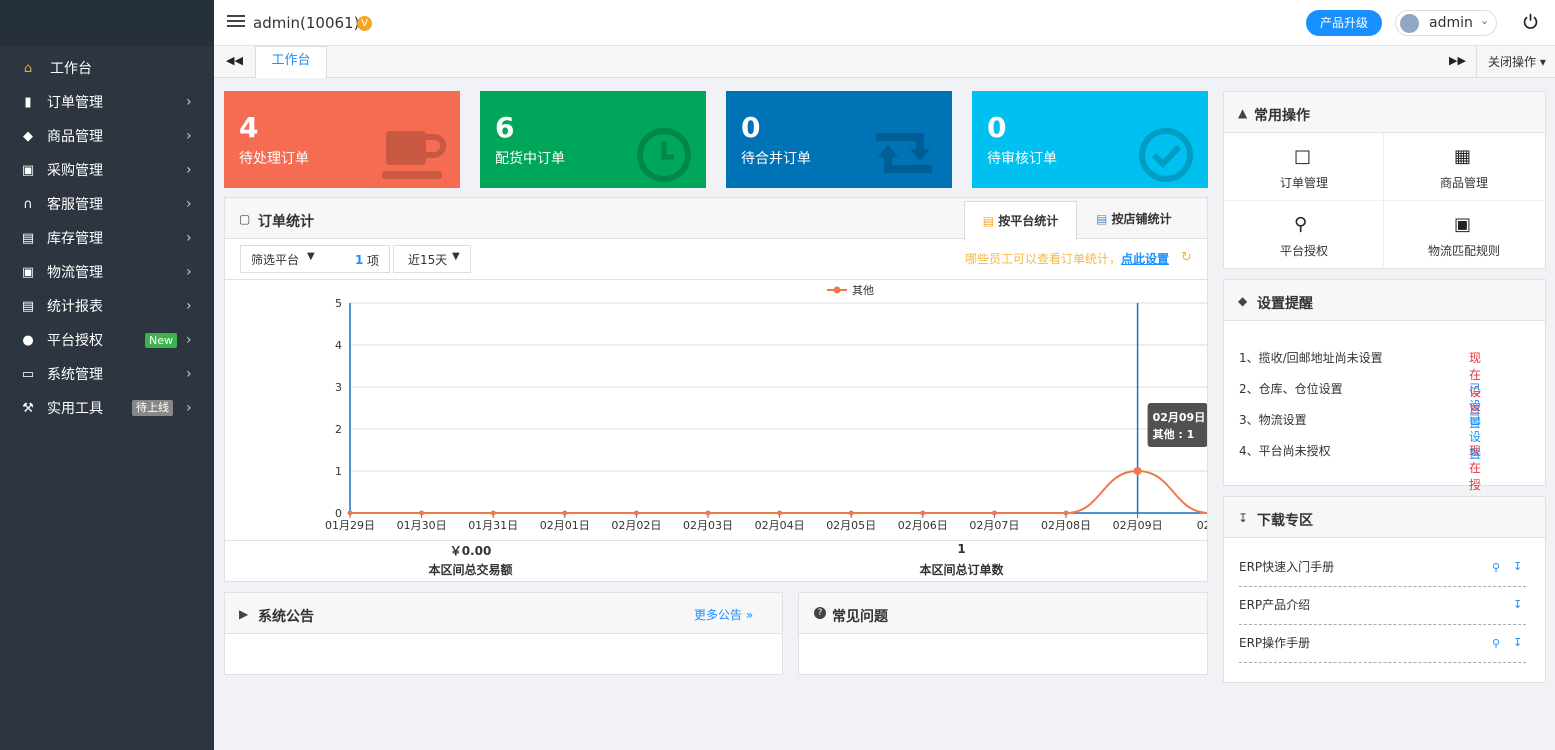 Image resolution: width=1555 pixels, height=750 pixels. I want to click on total-orders: 1, so click(961, 549).